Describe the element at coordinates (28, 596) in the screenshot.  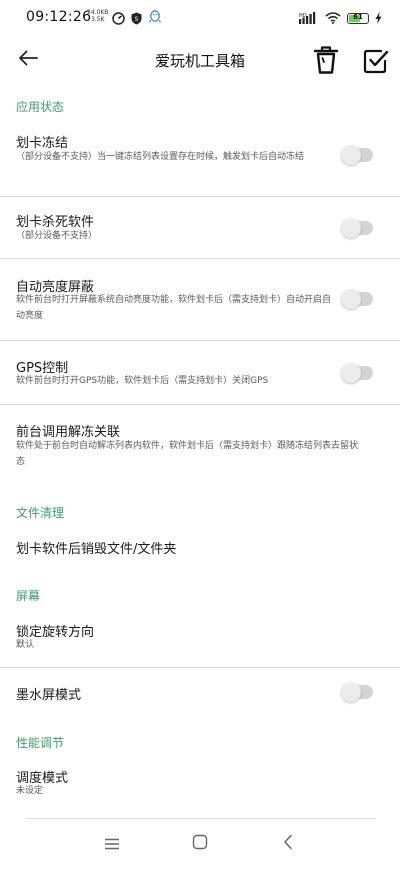
I see `section-header-screen: 屏幕` at that location.